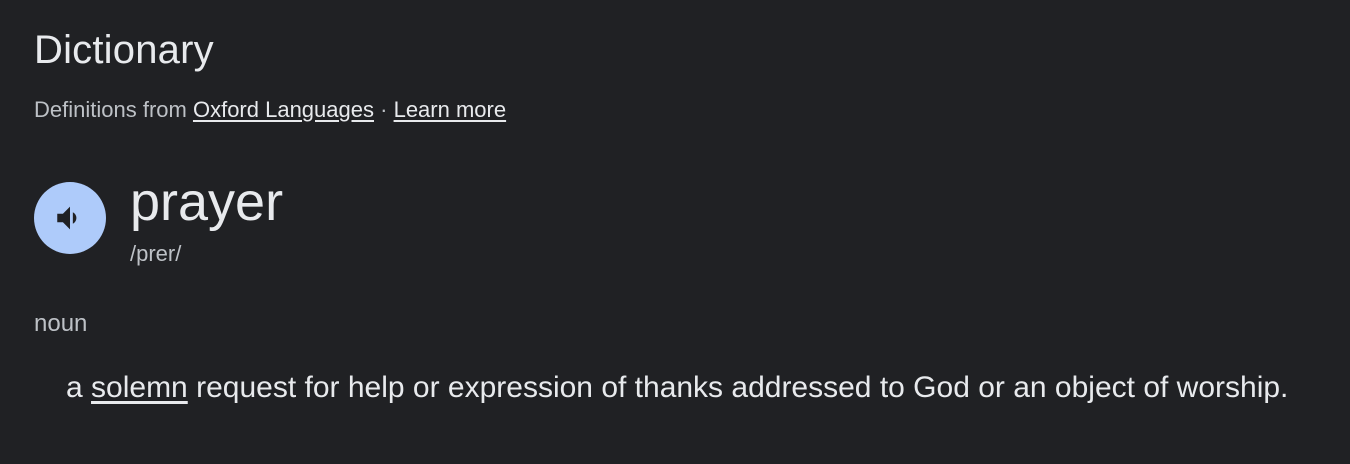 The height and width of the screenshot is (464, 1350). What do you see at coordinates (283, 109) in the screenshot?
I see `oxford-languages-link: Oxford Languages` at bounding box center [283, 109].